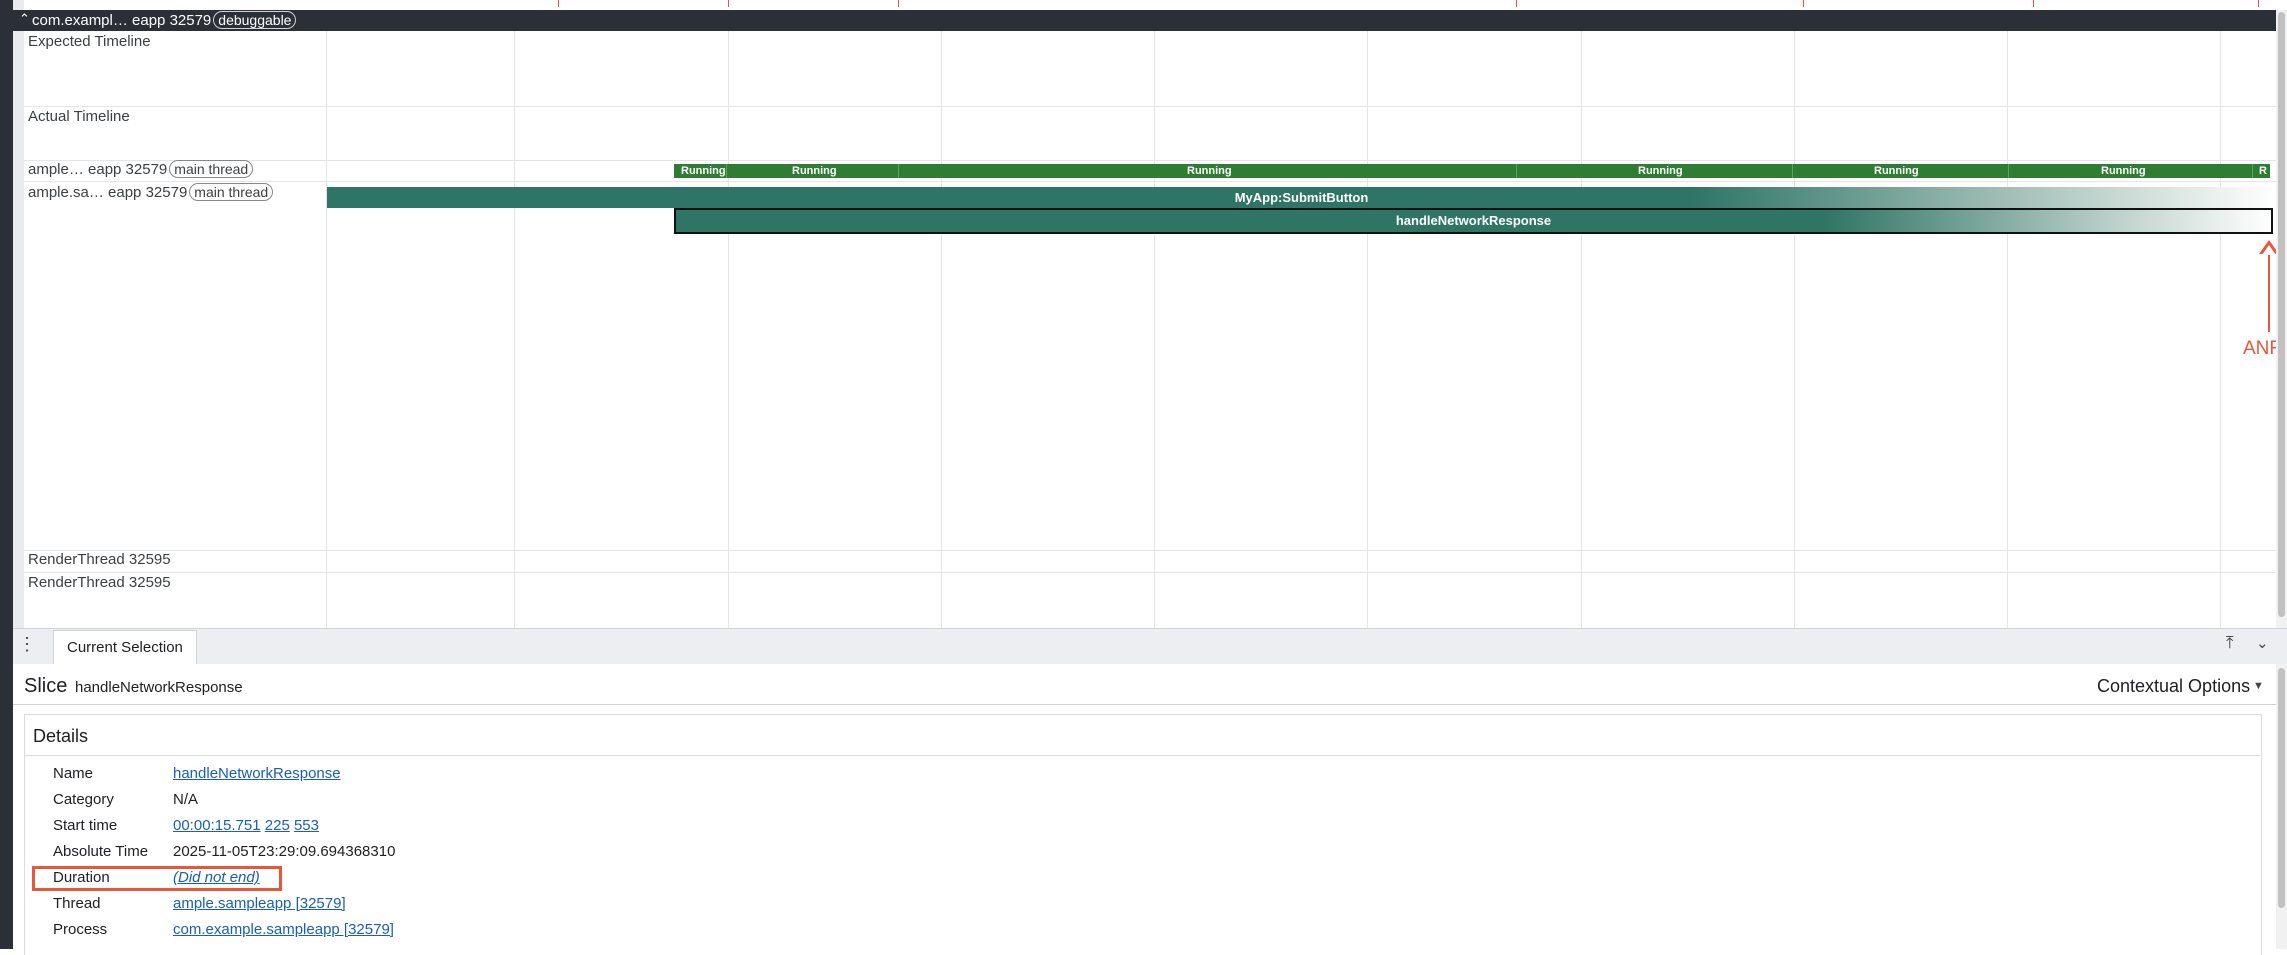 This screenshot has height=955, width=2287. What do you see at coordinates (216, 877) in the screenshot?
I see `detail-value-duration-link: (Did not end)` at bounding box center [216, 877].